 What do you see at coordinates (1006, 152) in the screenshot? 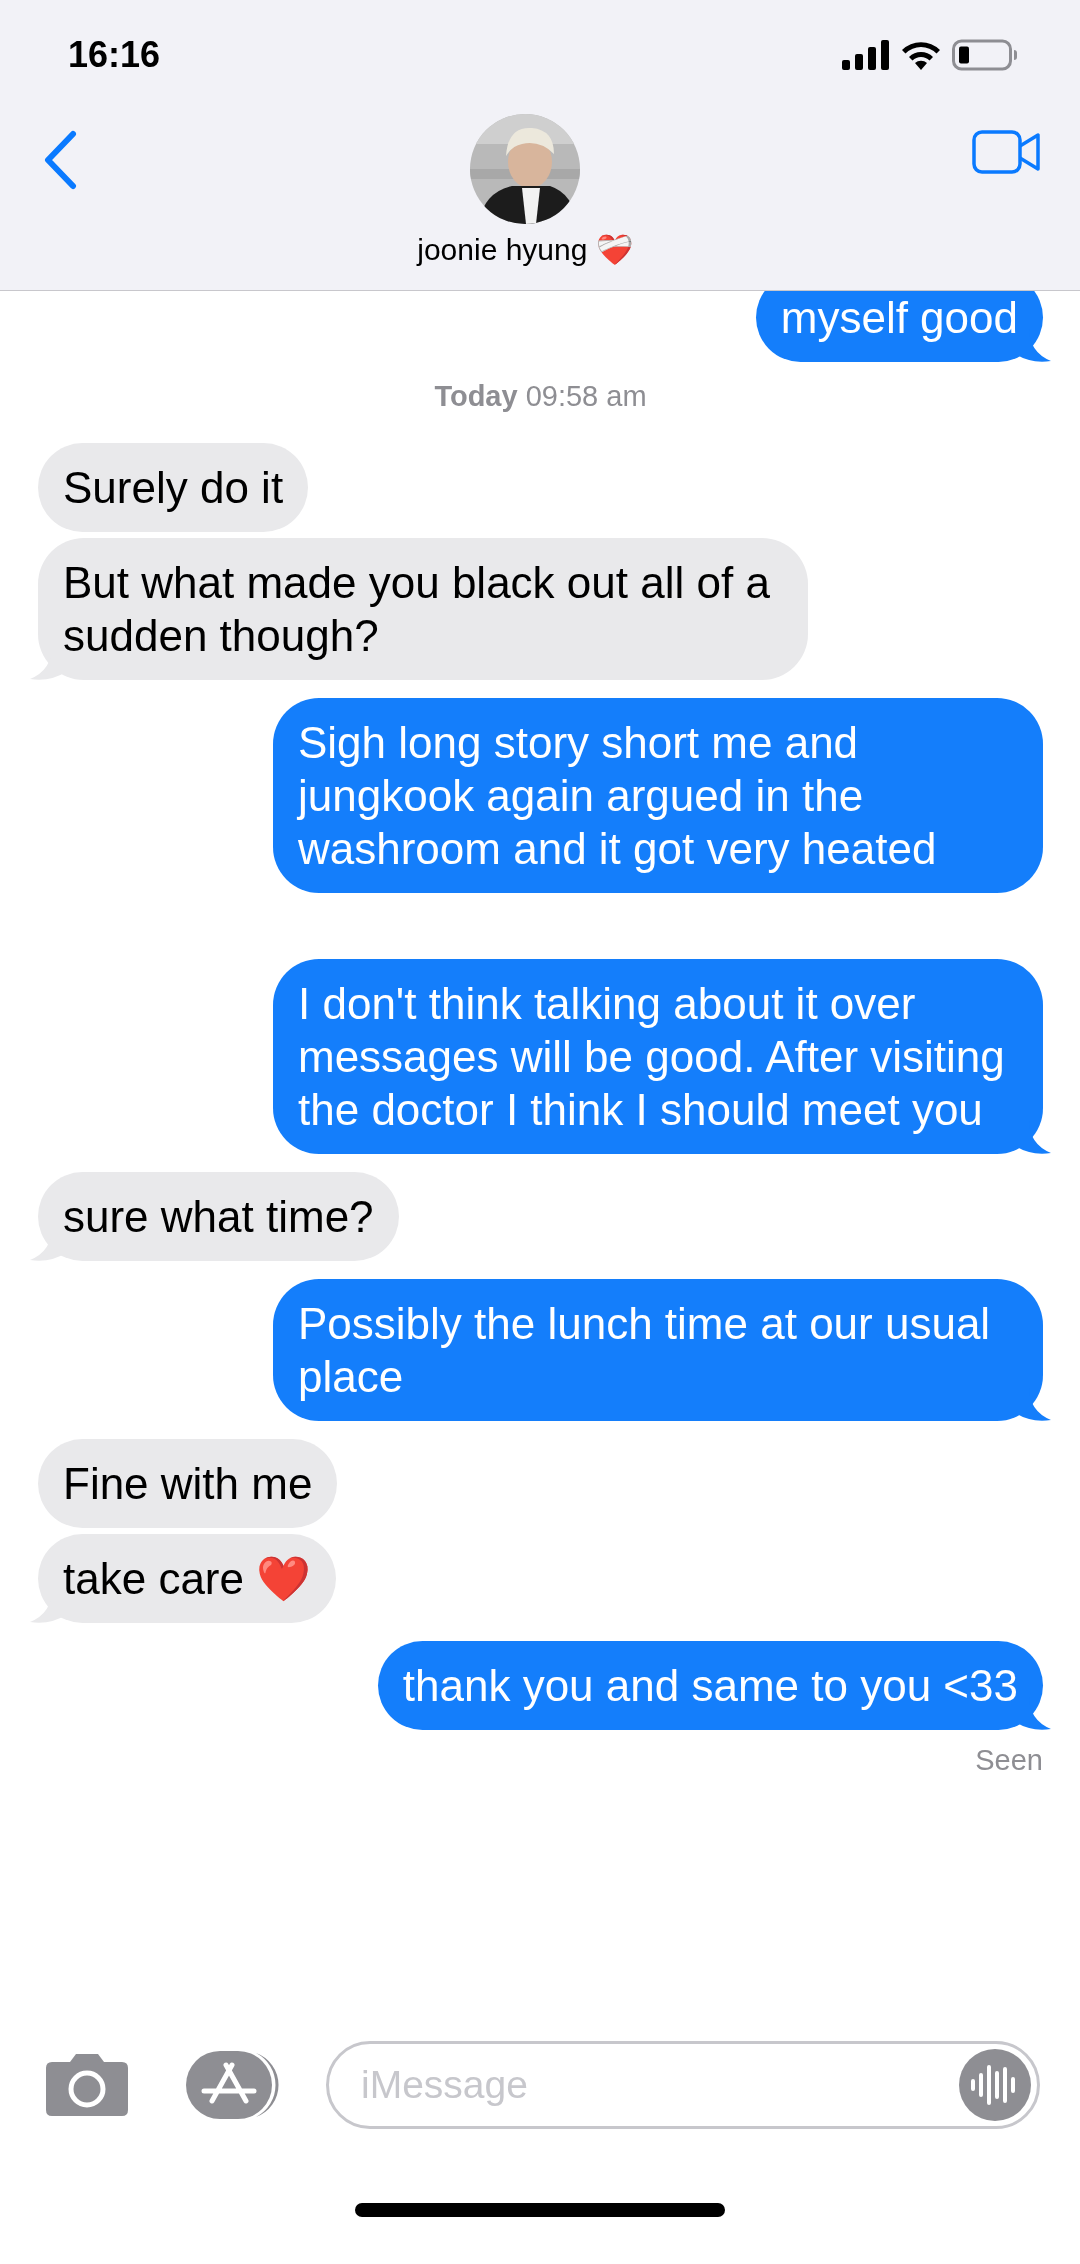
I see `video-camera-icon` at bounding box center [1006, 152].